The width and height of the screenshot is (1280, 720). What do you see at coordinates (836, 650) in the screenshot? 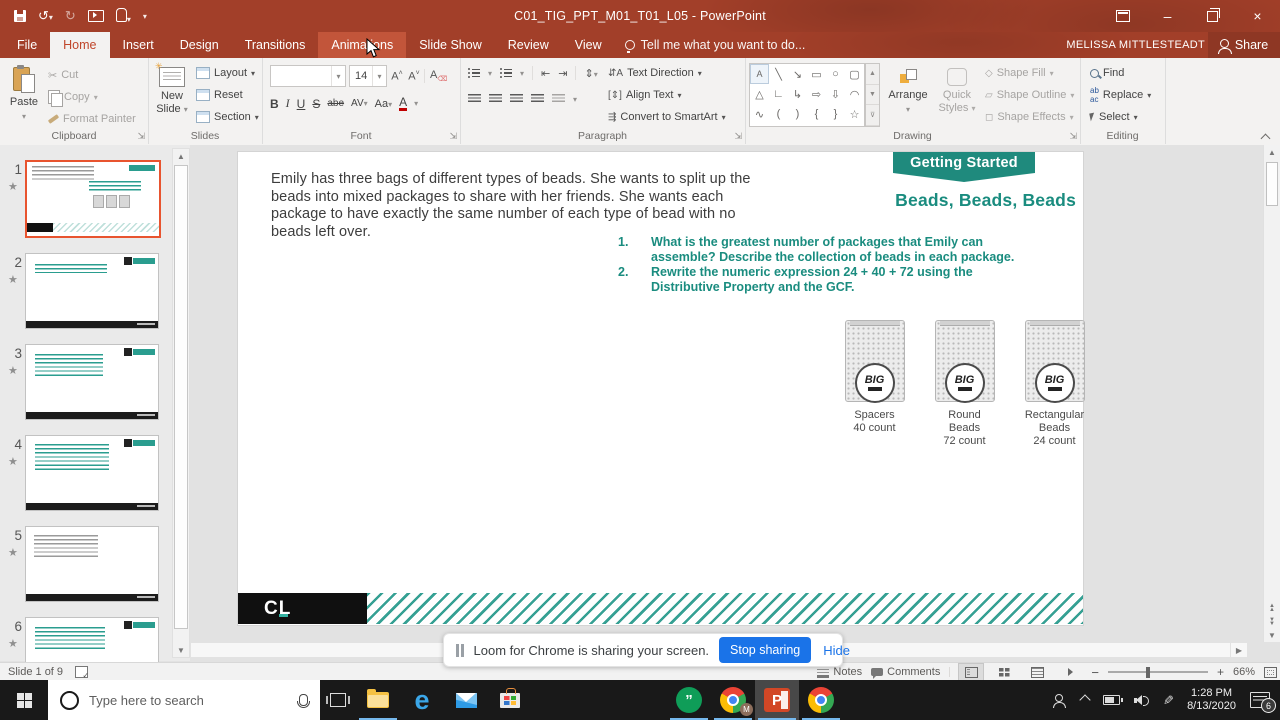
I see `hide-link: Hide` at bounding box center [836, 650].